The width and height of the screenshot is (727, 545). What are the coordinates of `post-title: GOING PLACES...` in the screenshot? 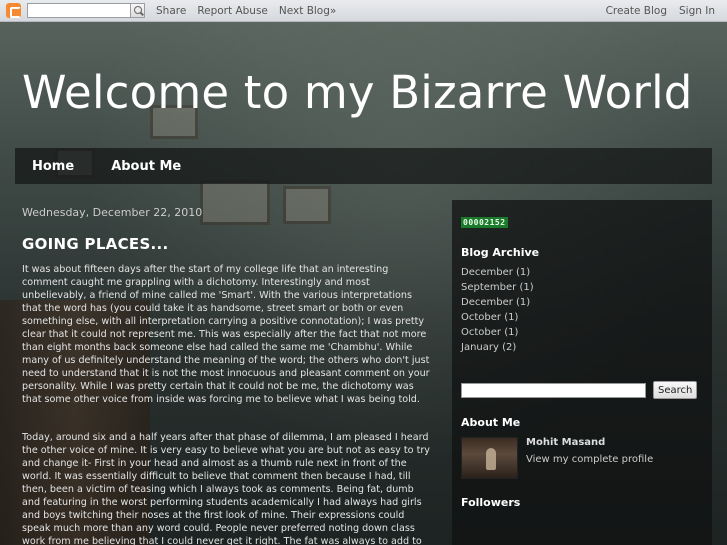 It's located at (227, 244).